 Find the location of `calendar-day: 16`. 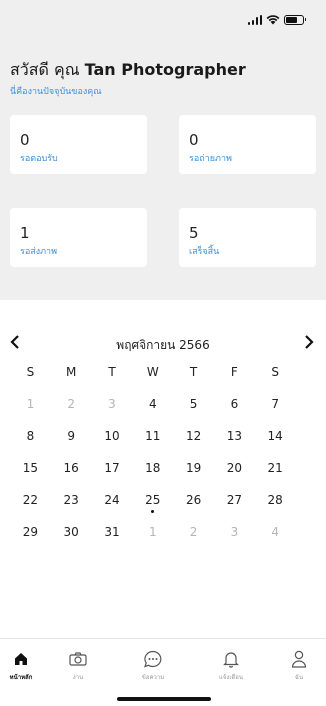

calendar-day: 16 is located at coordinates (71, 474).